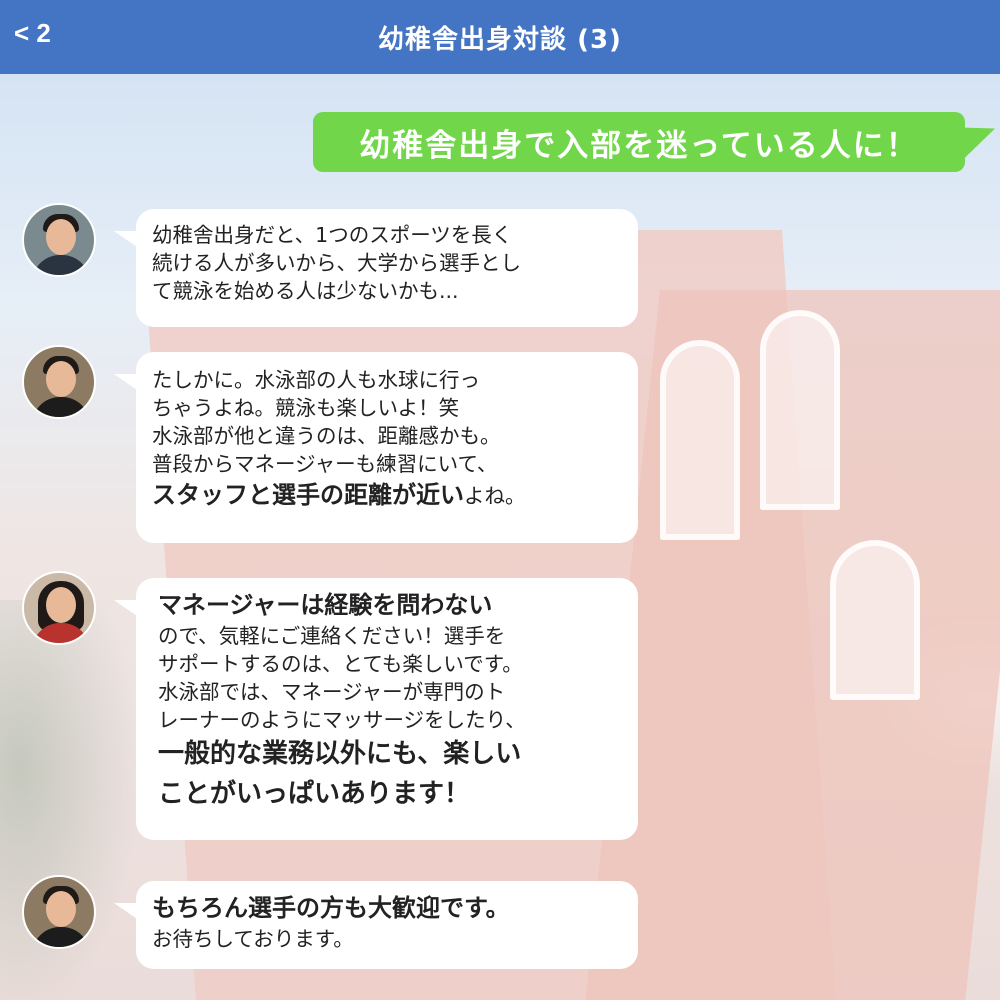  I want to click on message-line: お待ちしております。, so click(253, 939).